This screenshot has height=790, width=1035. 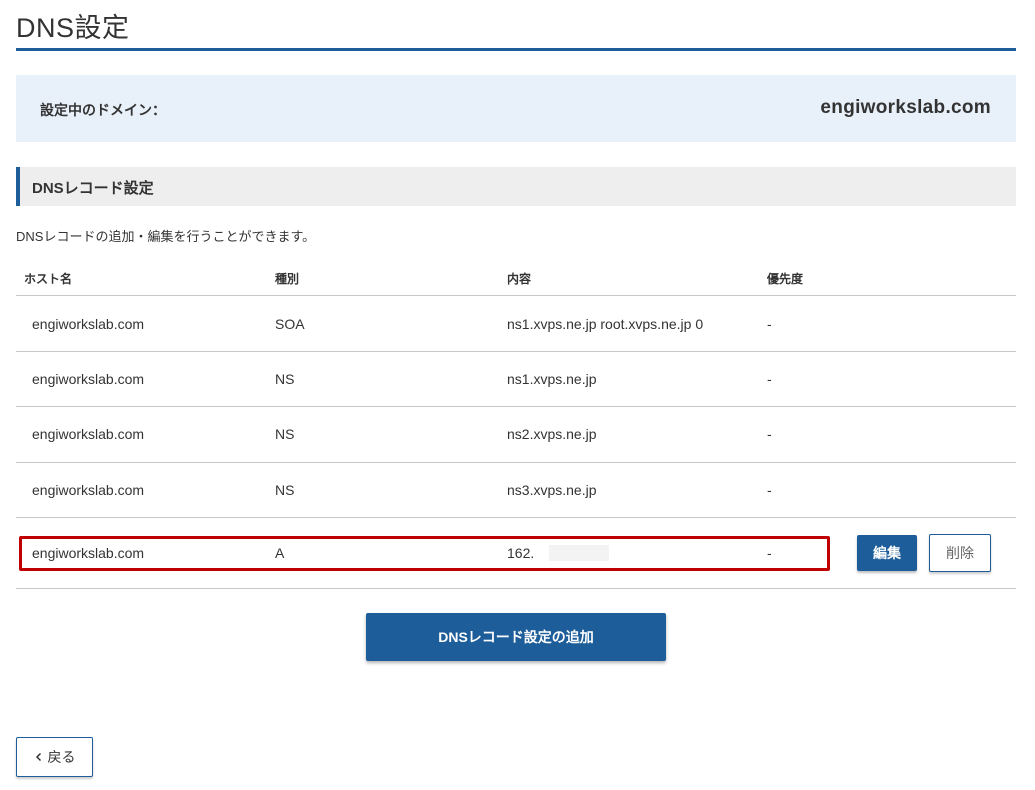 I want to click on column-header-host: ホスト名, so click(x=48, y=279).